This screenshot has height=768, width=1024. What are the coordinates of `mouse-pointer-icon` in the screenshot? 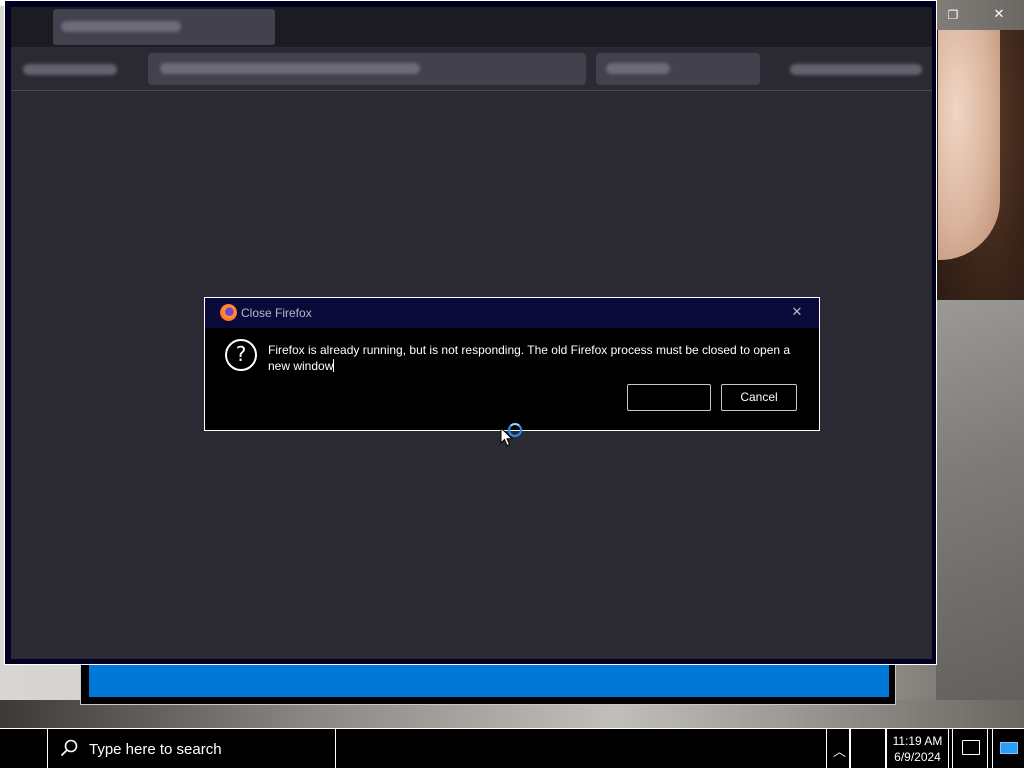 It's located at (507, 437).